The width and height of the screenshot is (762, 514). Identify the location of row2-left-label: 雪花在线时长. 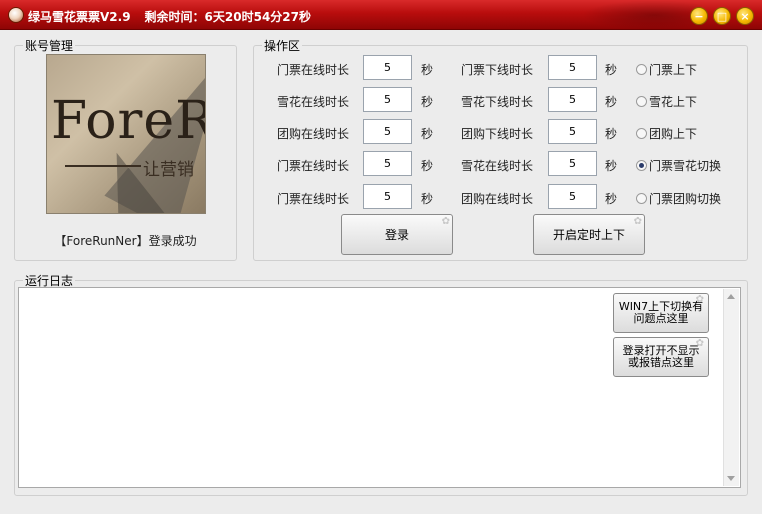
(313, 102).